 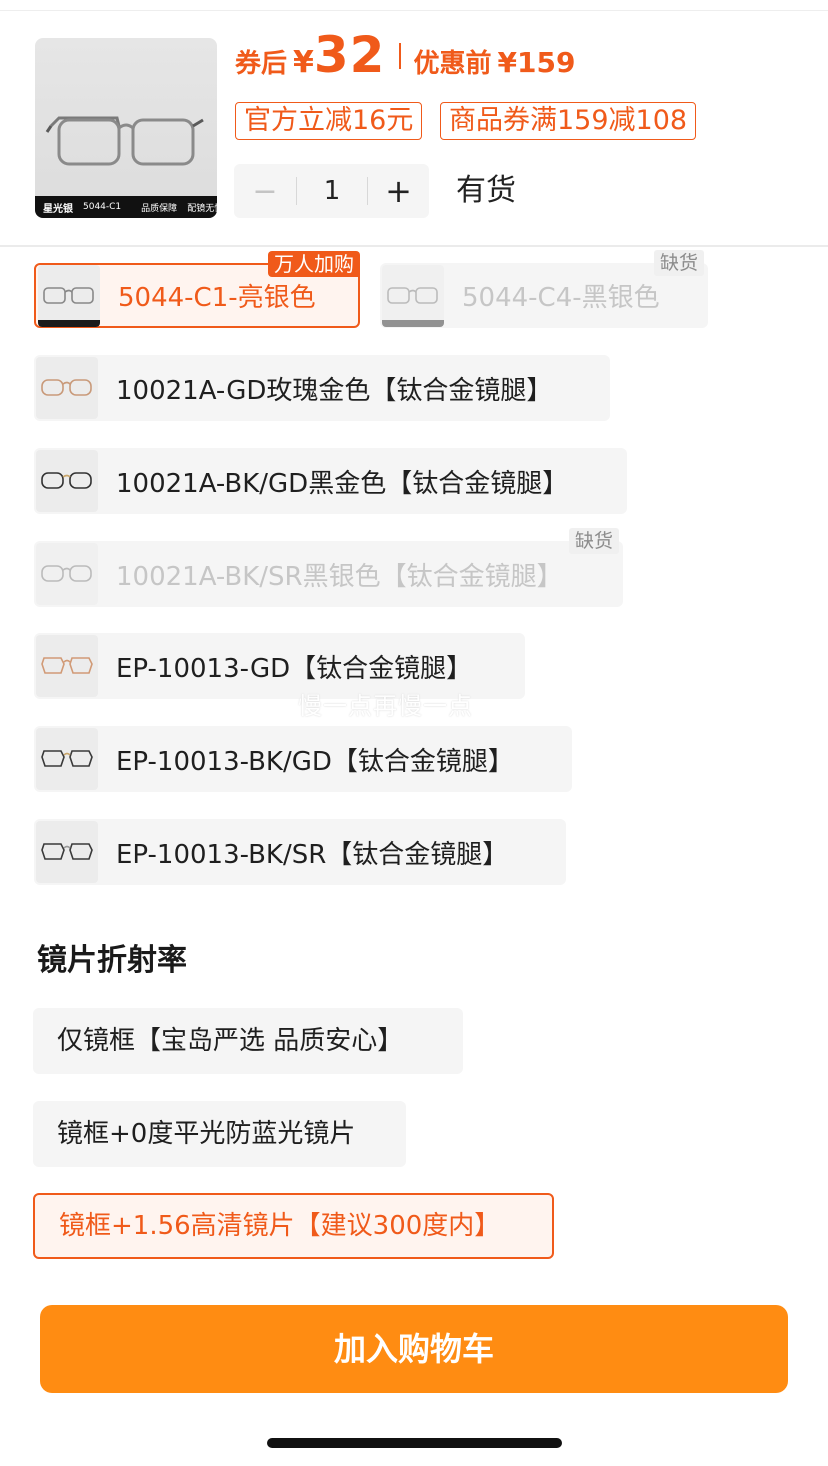 I want to click on section-divider, so click(x=414, y=246).